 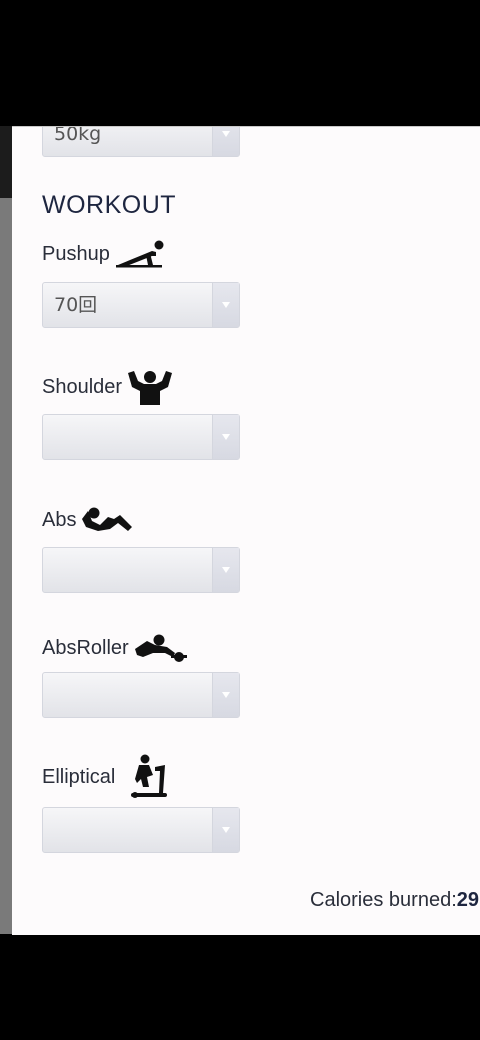 I want to click on shoulder-label-row: Shoulder, so click(x=108, y=387).